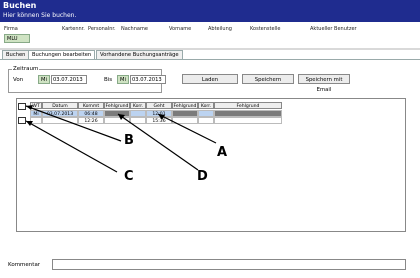 This screenshot has width=420, height=278. Describe the element at coordinates (129, 176) in the screenshot. I see `callout-c: C` at that location.